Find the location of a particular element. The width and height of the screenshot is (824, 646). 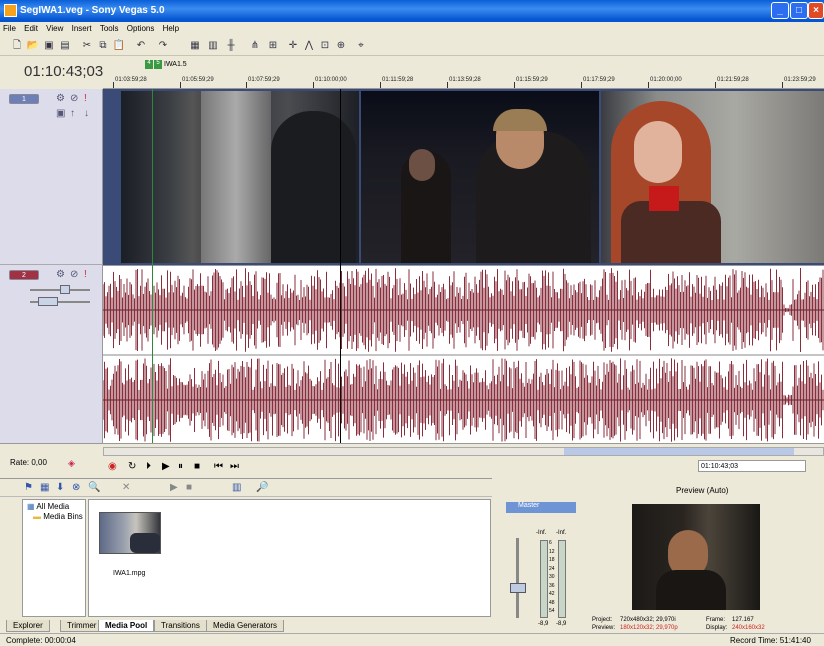

cut-icon: ✂ is located at coordinates (87, 45).